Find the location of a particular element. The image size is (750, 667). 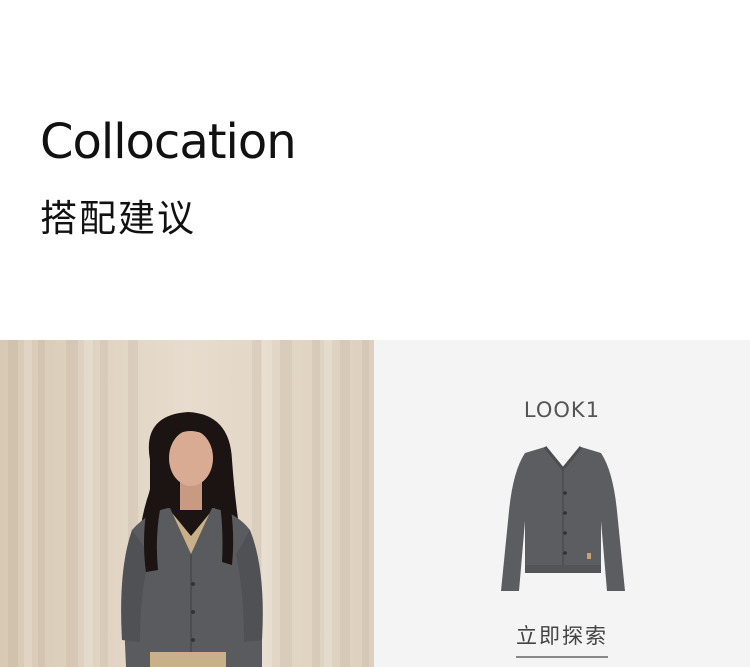

explore-now-link: 立即探索 is located at coordinates (562, 639).